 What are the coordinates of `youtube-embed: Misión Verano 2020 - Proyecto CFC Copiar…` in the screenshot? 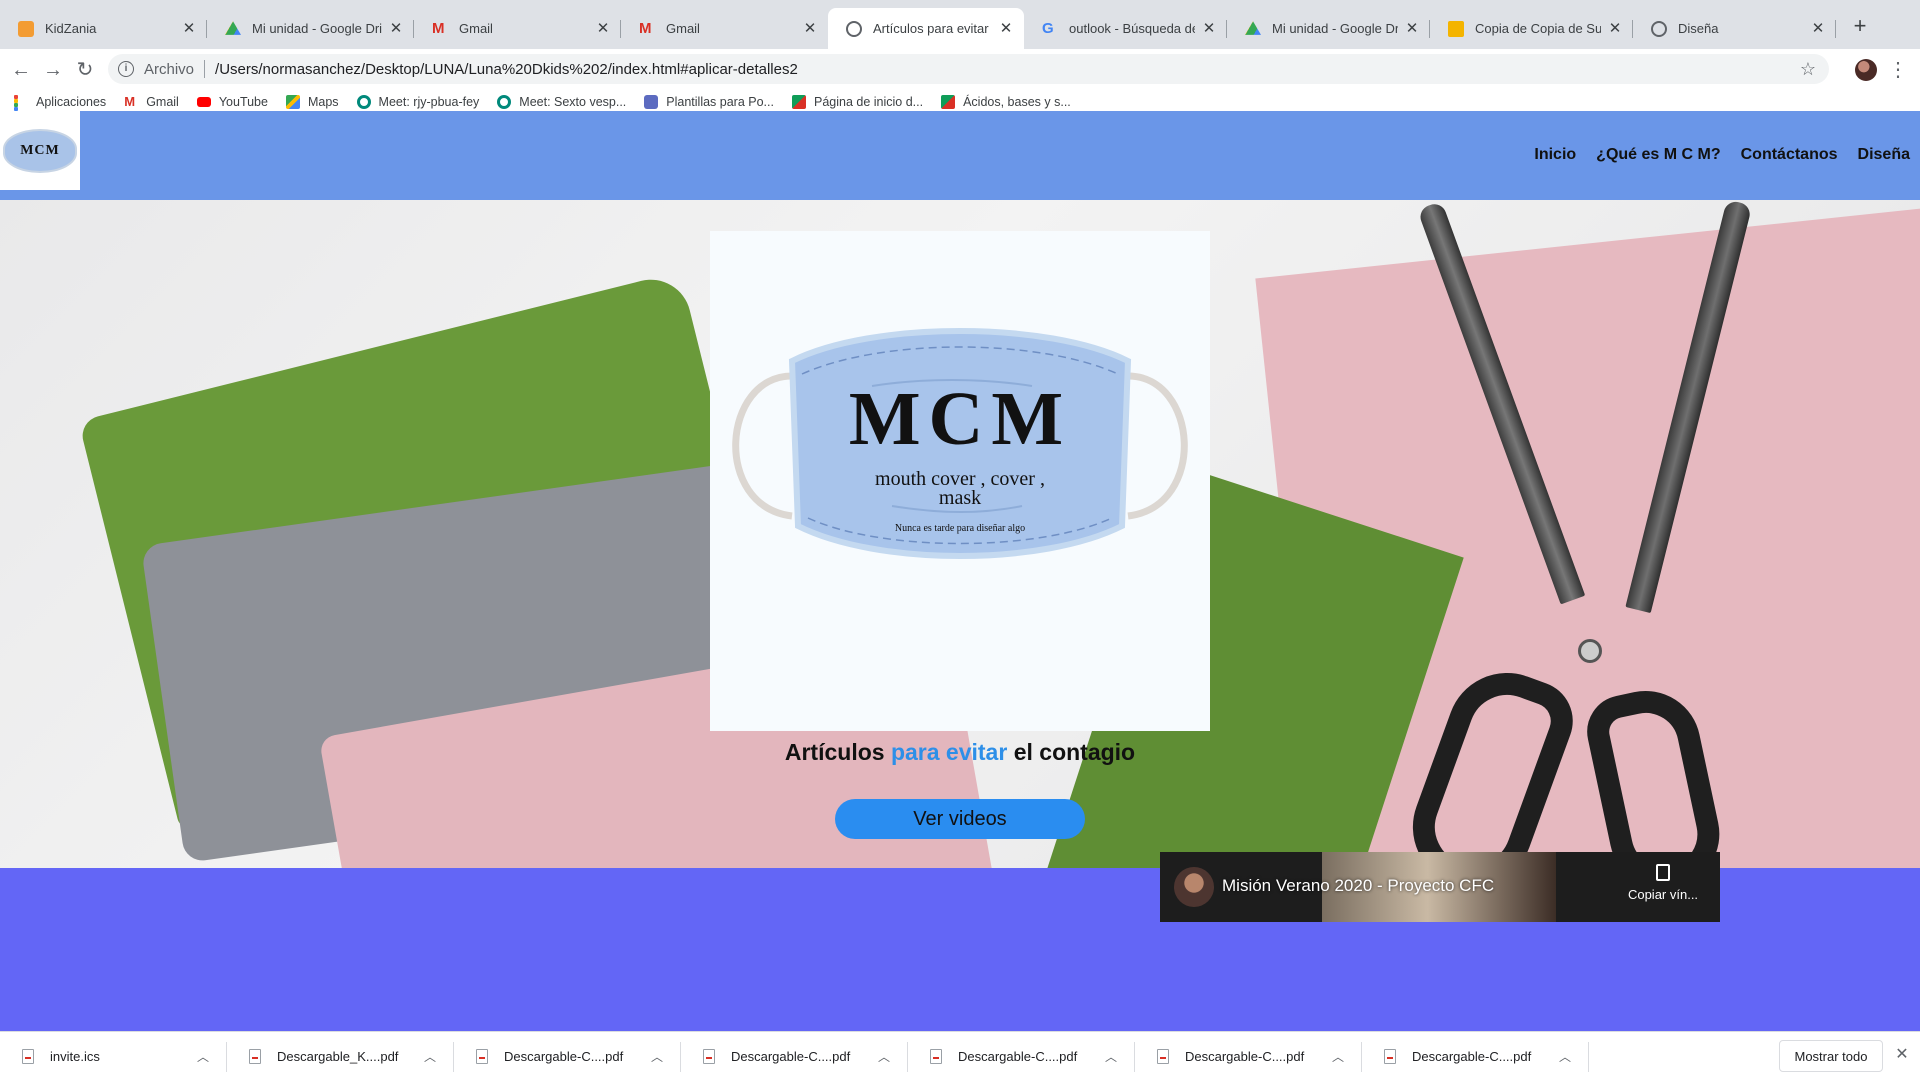 It's located at (1440, 887).